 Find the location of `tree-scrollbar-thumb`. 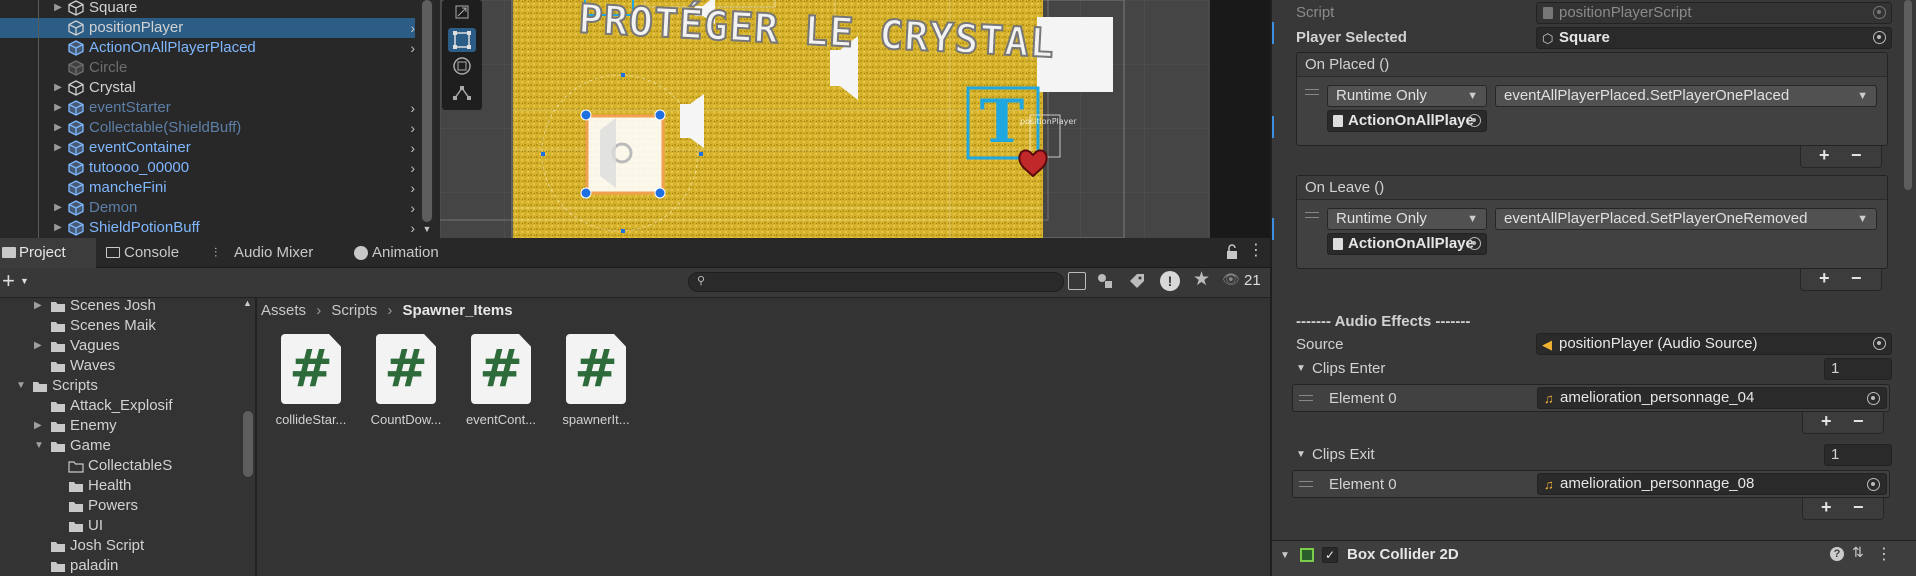

tree-scrollbar-thumb is located at coordinates (248, 444).